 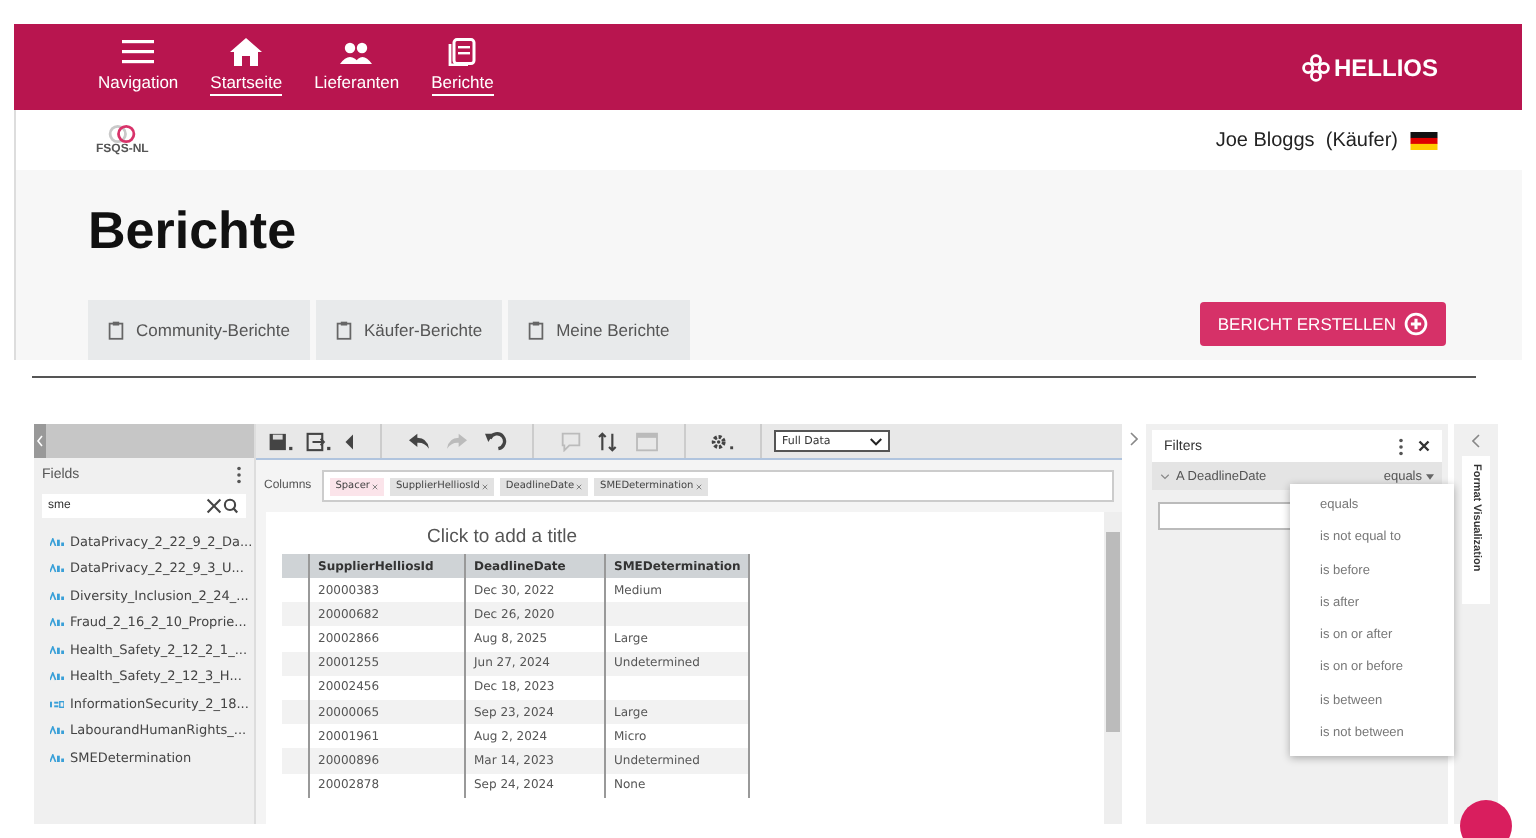 I want to click on export-icon, so click(x=319, y=441).